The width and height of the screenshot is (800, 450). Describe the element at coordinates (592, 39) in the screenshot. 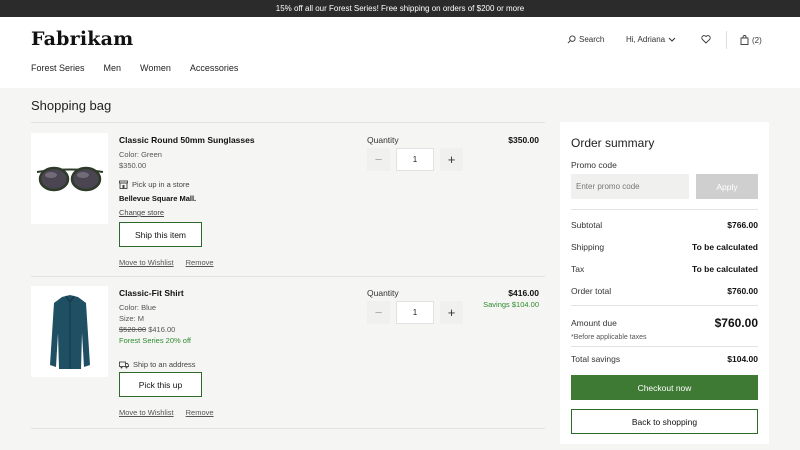

I see `search-label: Search` at that location.